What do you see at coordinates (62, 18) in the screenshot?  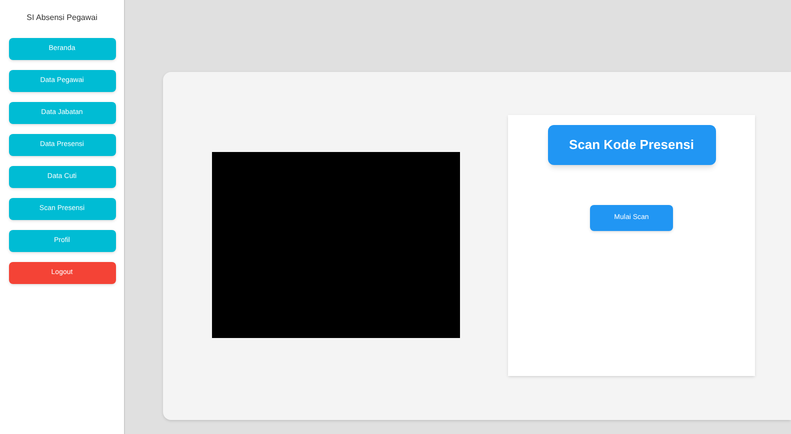 I see `app-title: SI Absensi Pegawai` at bounding box center [62, 18].